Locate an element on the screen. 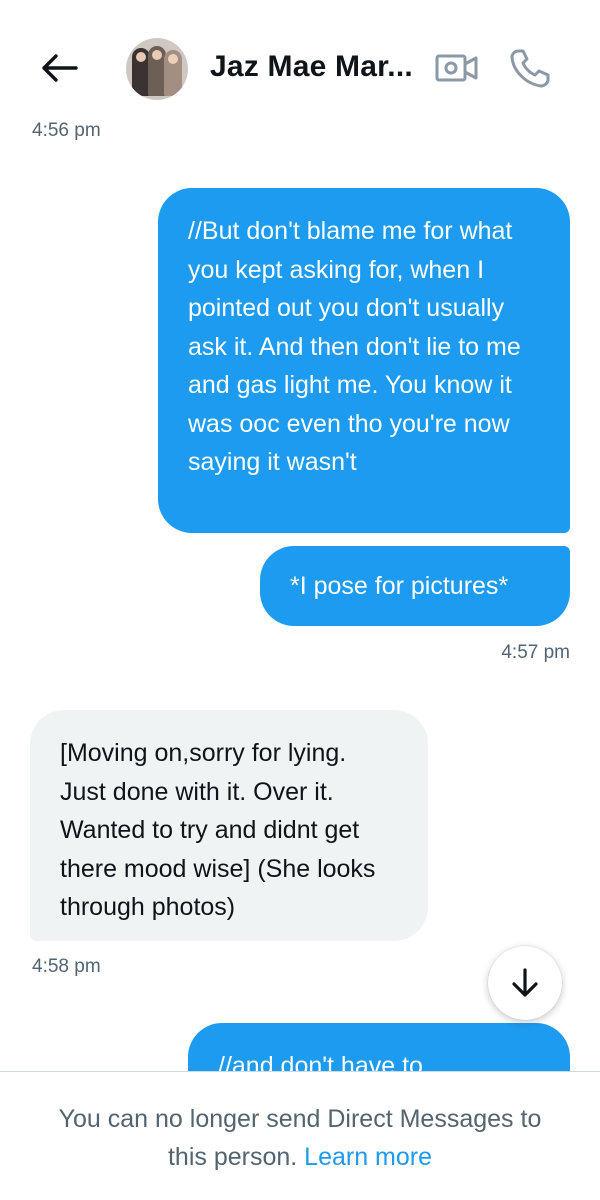 This screenshot has width=600, height=1200. outgoing-message: *I pose for pictures* is located at coordinates (415, 586).